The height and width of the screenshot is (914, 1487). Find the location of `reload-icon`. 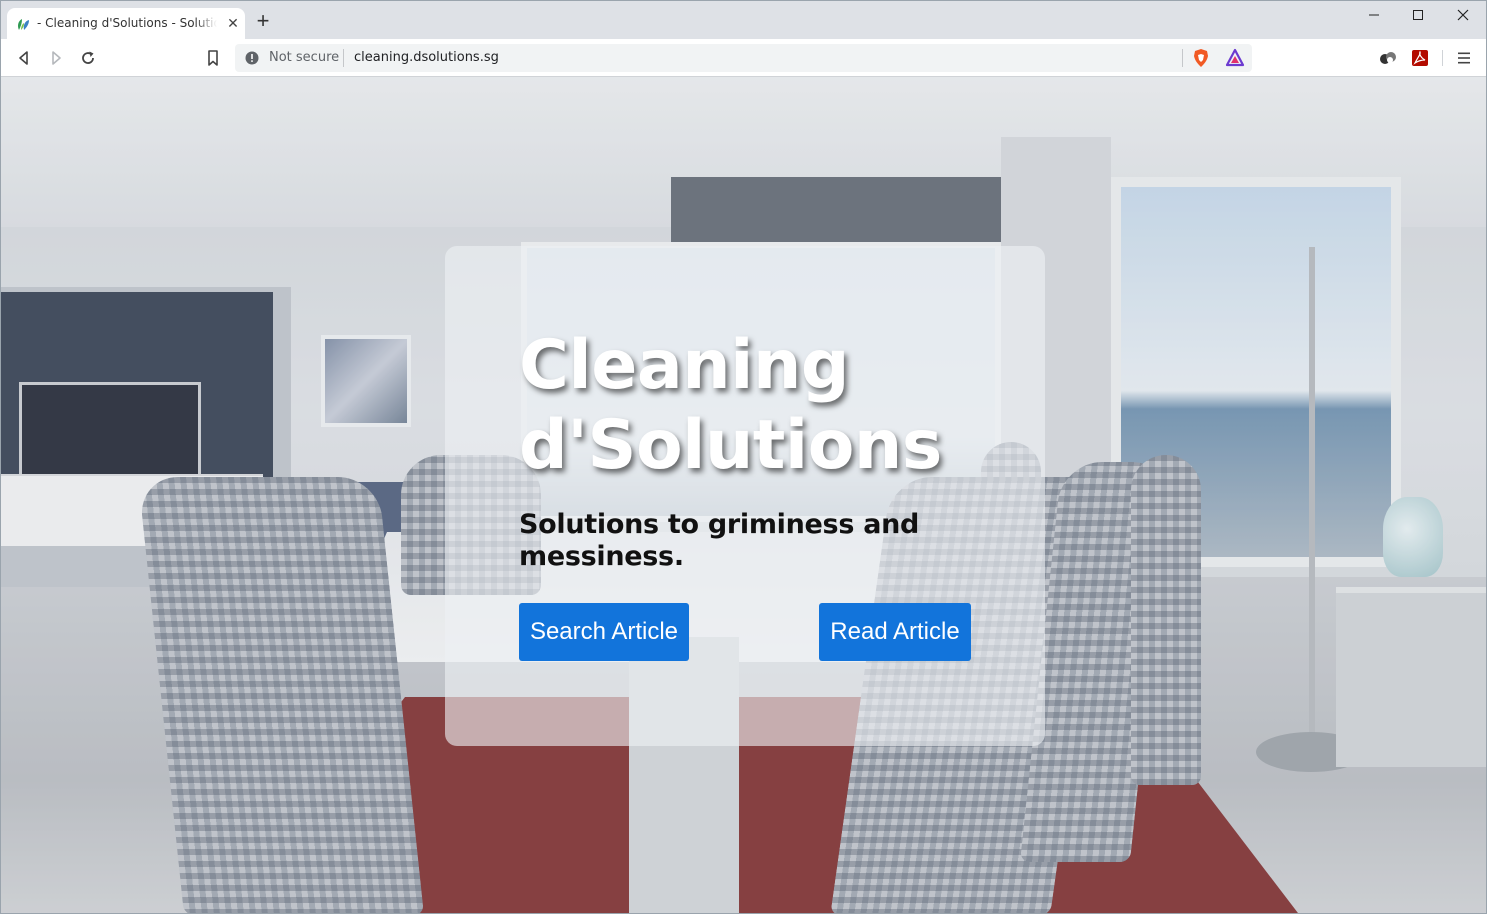

reload-icon is located at coordinates (88, 58).